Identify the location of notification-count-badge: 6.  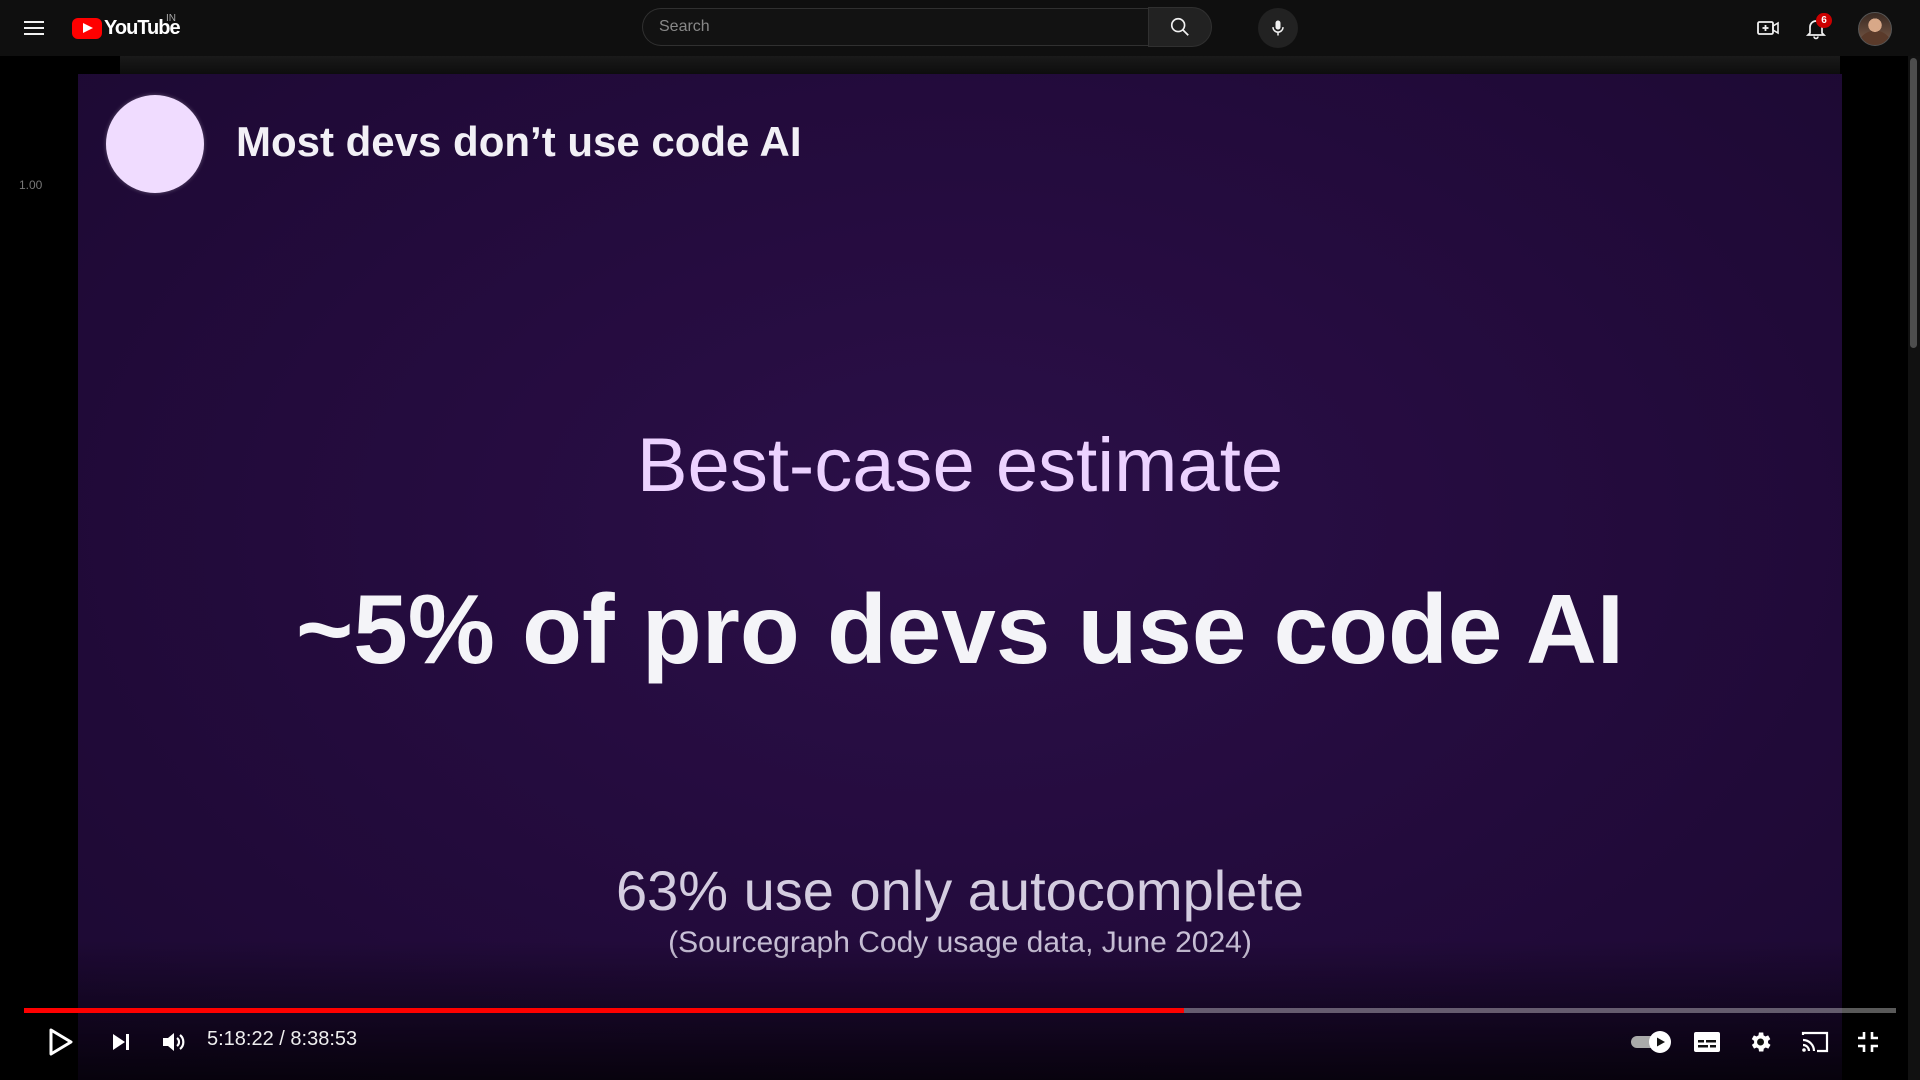
(1824, 20).